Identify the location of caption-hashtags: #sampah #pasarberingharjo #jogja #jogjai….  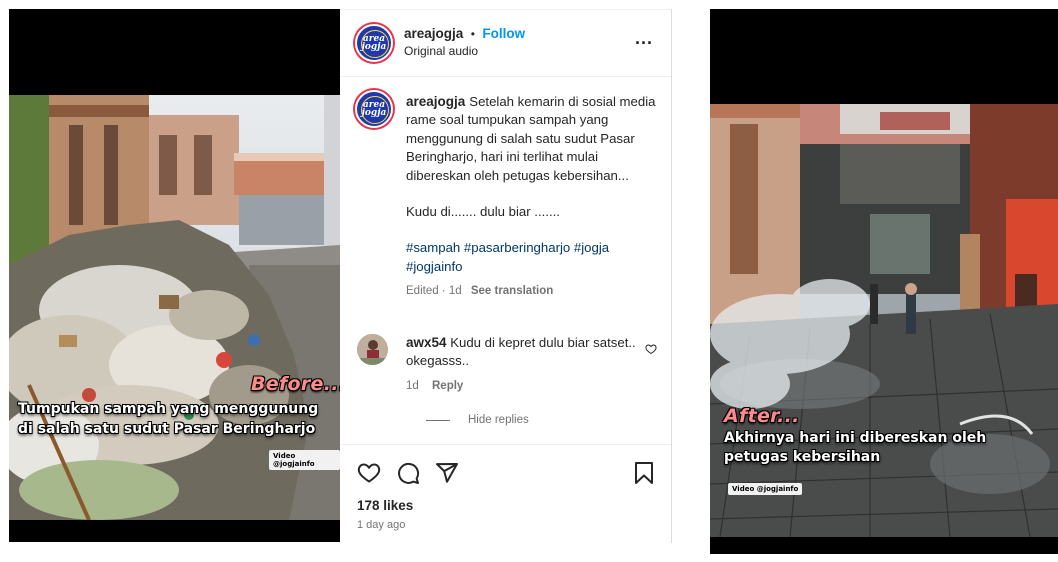
(531, 257).